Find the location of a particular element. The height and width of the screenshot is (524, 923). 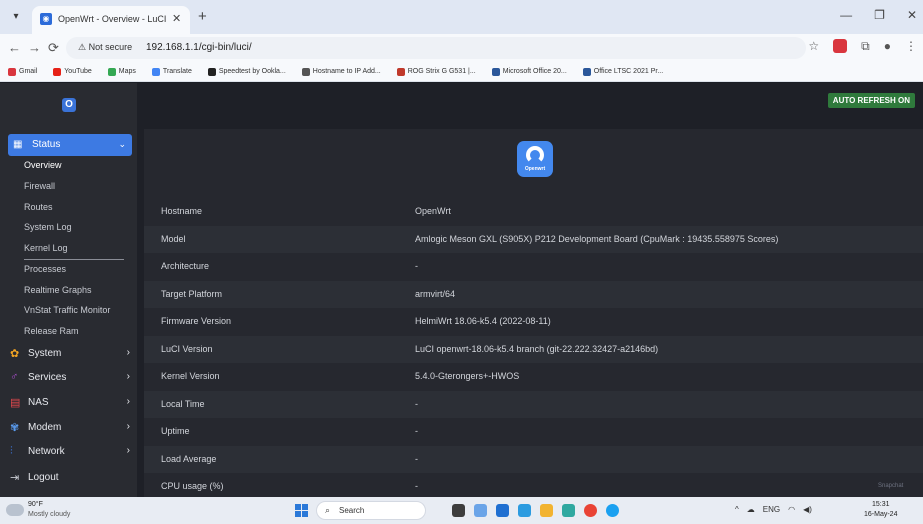

weather-desc: Mostly cloudy is located at coordinates (49, 514).